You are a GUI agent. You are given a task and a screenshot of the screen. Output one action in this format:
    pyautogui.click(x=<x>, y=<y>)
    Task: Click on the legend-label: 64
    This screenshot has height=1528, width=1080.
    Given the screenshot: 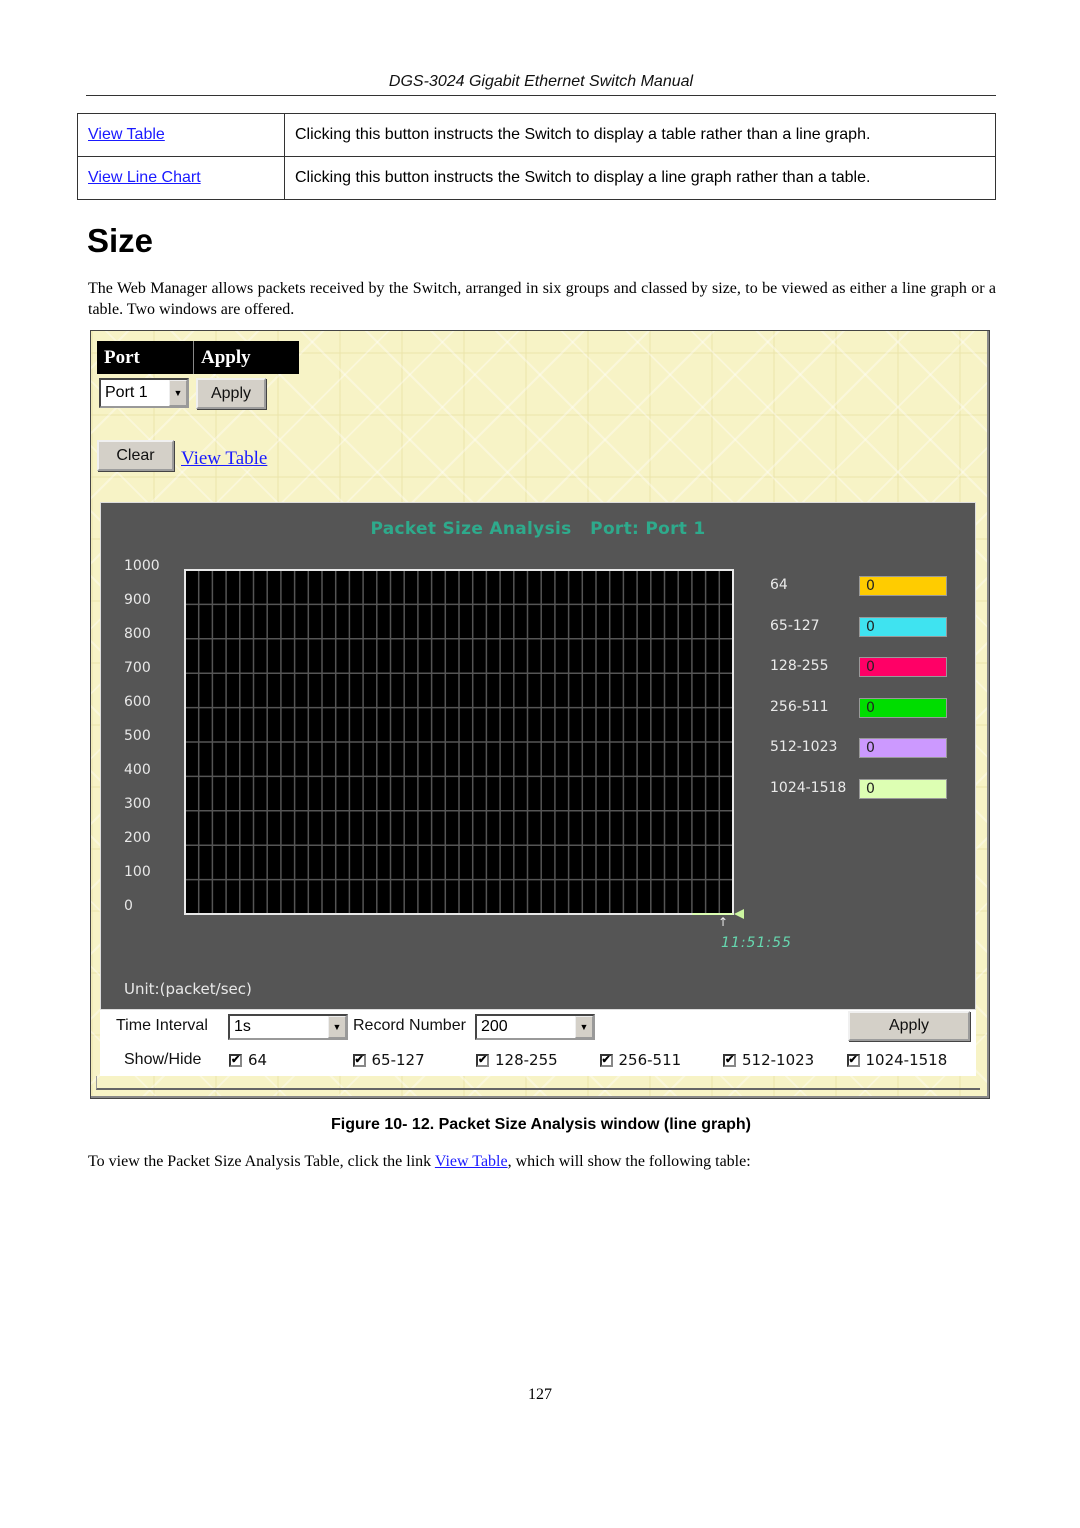 What is the action you would take?
    pyautogui.click(x=779, y=585)
    